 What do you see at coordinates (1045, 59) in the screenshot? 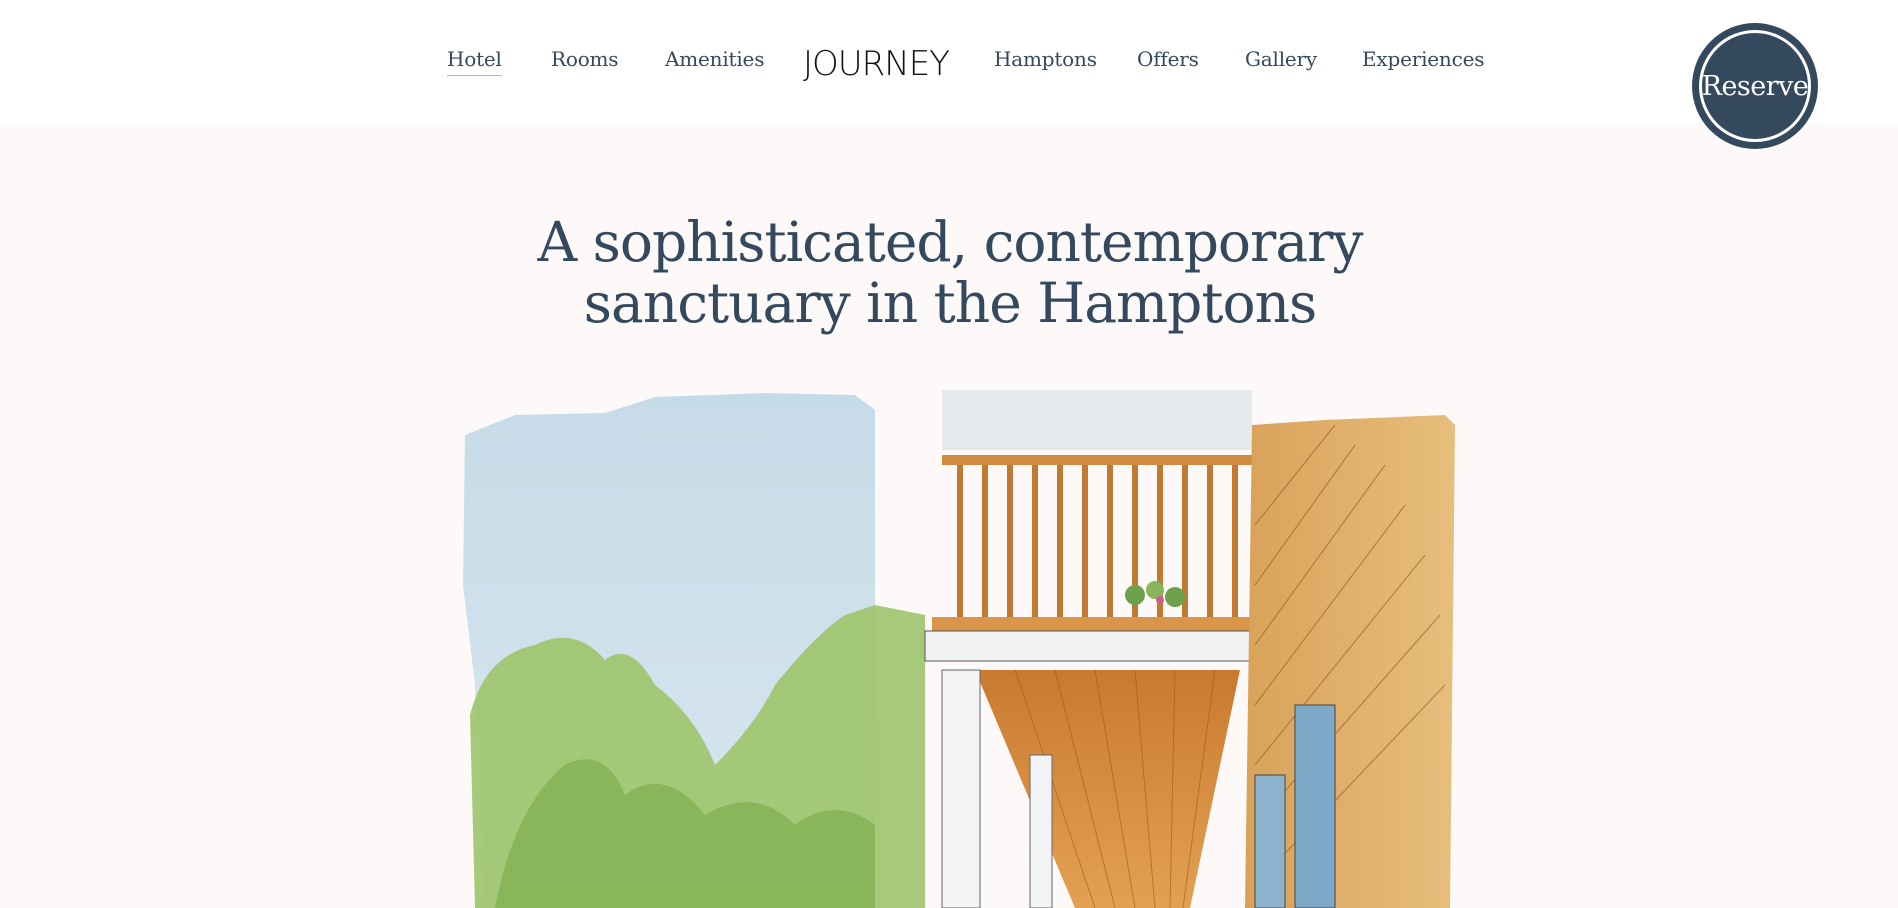
I see `nav-link-hamptons: Hamptons` at bounding box center [1045, 59].